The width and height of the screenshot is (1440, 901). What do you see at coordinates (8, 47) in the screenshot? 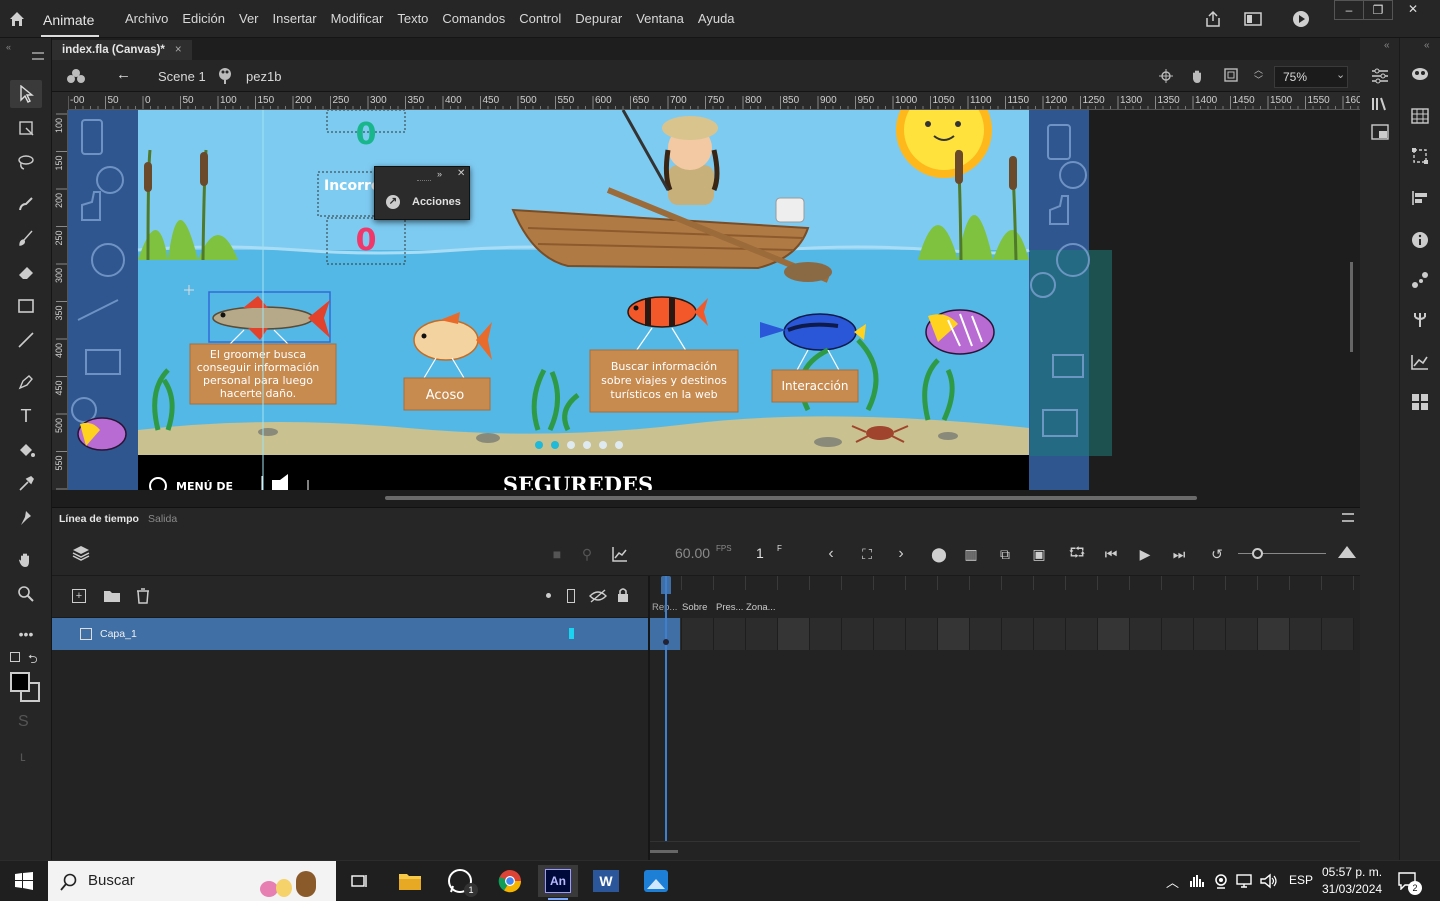
I see `collapse-icon: «` at bounding box center [8, 47].